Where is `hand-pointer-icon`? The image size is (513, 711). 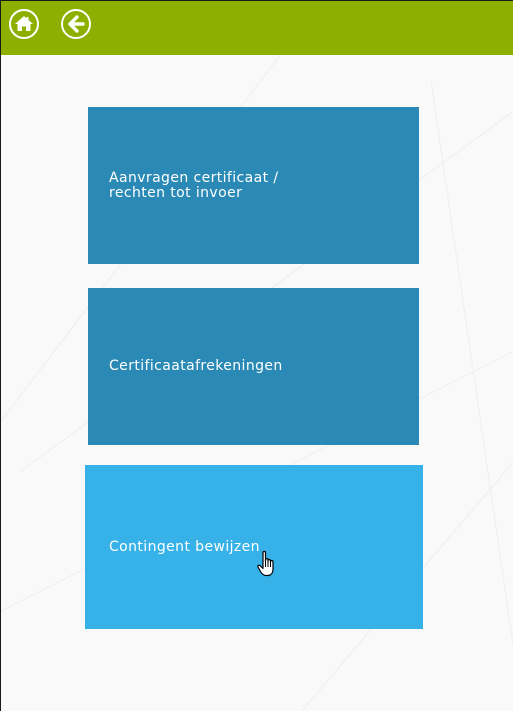
hand-pointer-icon is located at coordinates (265, 563).